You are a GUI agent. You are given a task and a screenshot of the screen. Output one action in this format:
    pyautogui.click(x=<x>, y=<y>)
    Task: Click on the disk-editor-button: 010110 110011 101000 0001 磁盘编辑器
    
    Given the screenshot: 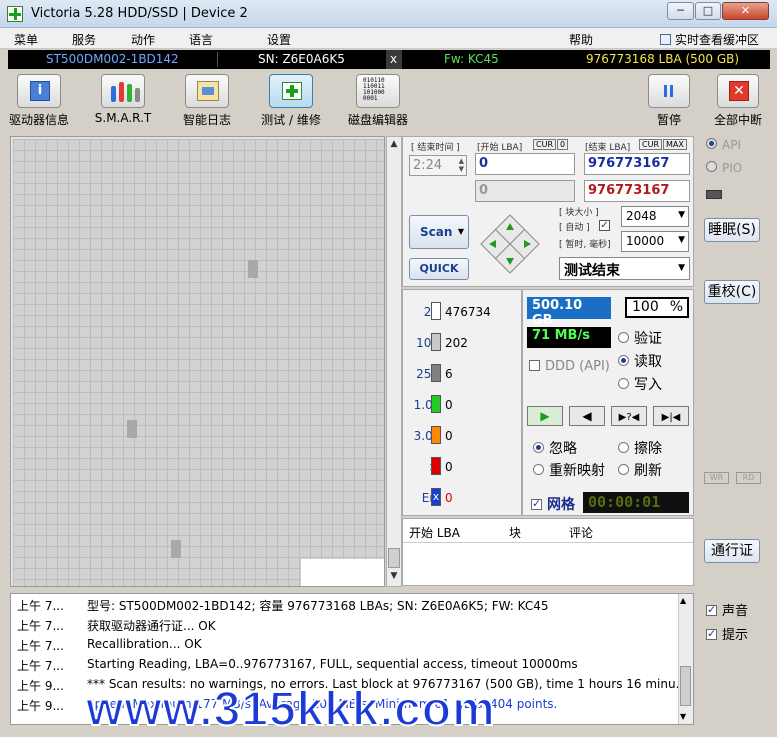 What is the action you would take?
    pyautogui.click(x=378, y=101)
    